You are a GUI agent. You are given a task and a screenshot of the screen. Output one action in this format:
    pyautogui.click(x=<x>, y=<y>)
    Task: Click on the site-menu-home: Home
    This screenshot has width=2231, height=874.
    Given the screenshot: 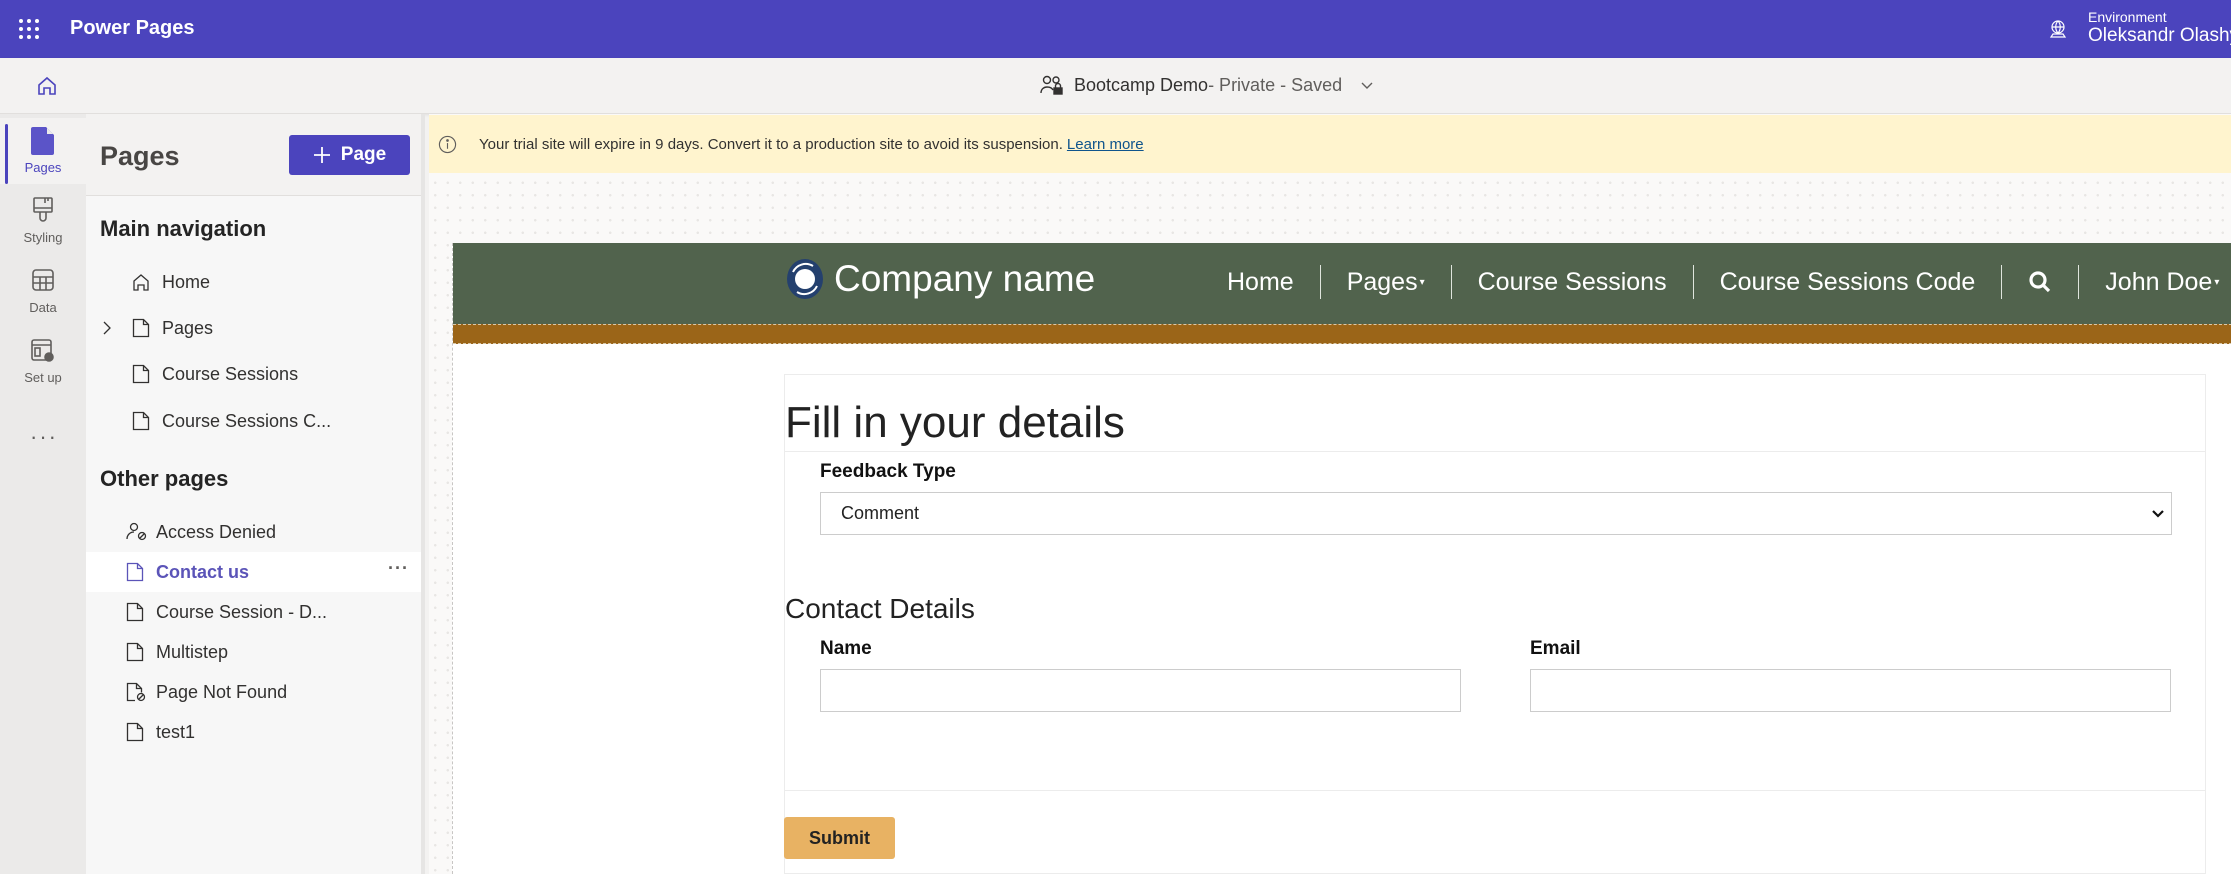 What is the action you would take?
    pyautogui.click(x=1261, y=282)
    